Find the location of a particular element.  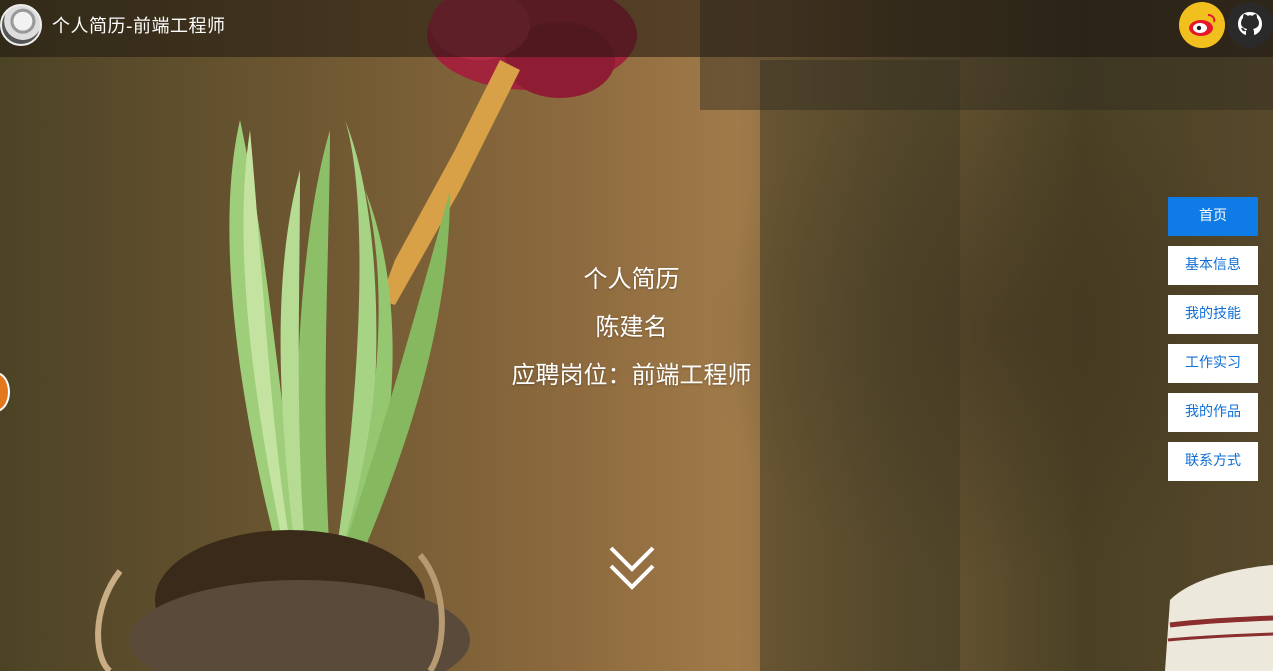

social-links is located at coordinates (1226, 25).